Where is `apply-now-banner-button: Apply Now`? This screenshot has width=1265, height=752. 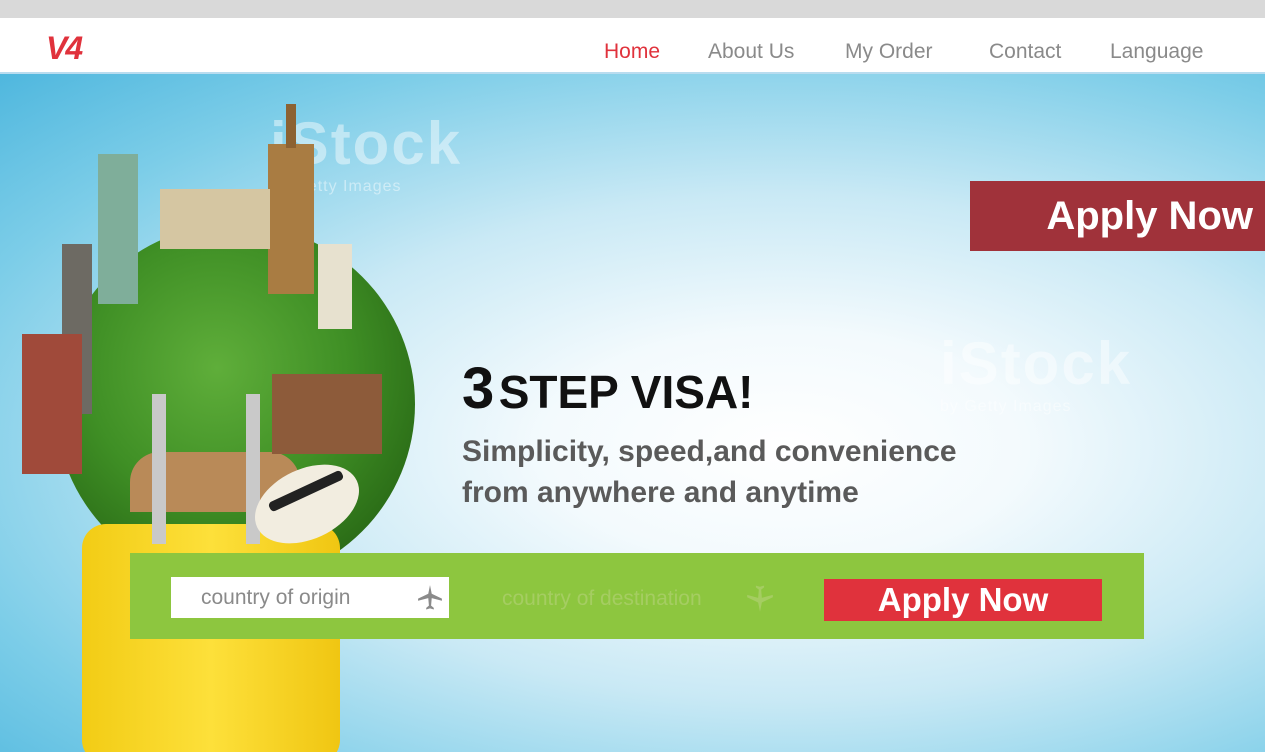
apply-now-banner-button: Apply Now is located at coordinates (1117, 216).